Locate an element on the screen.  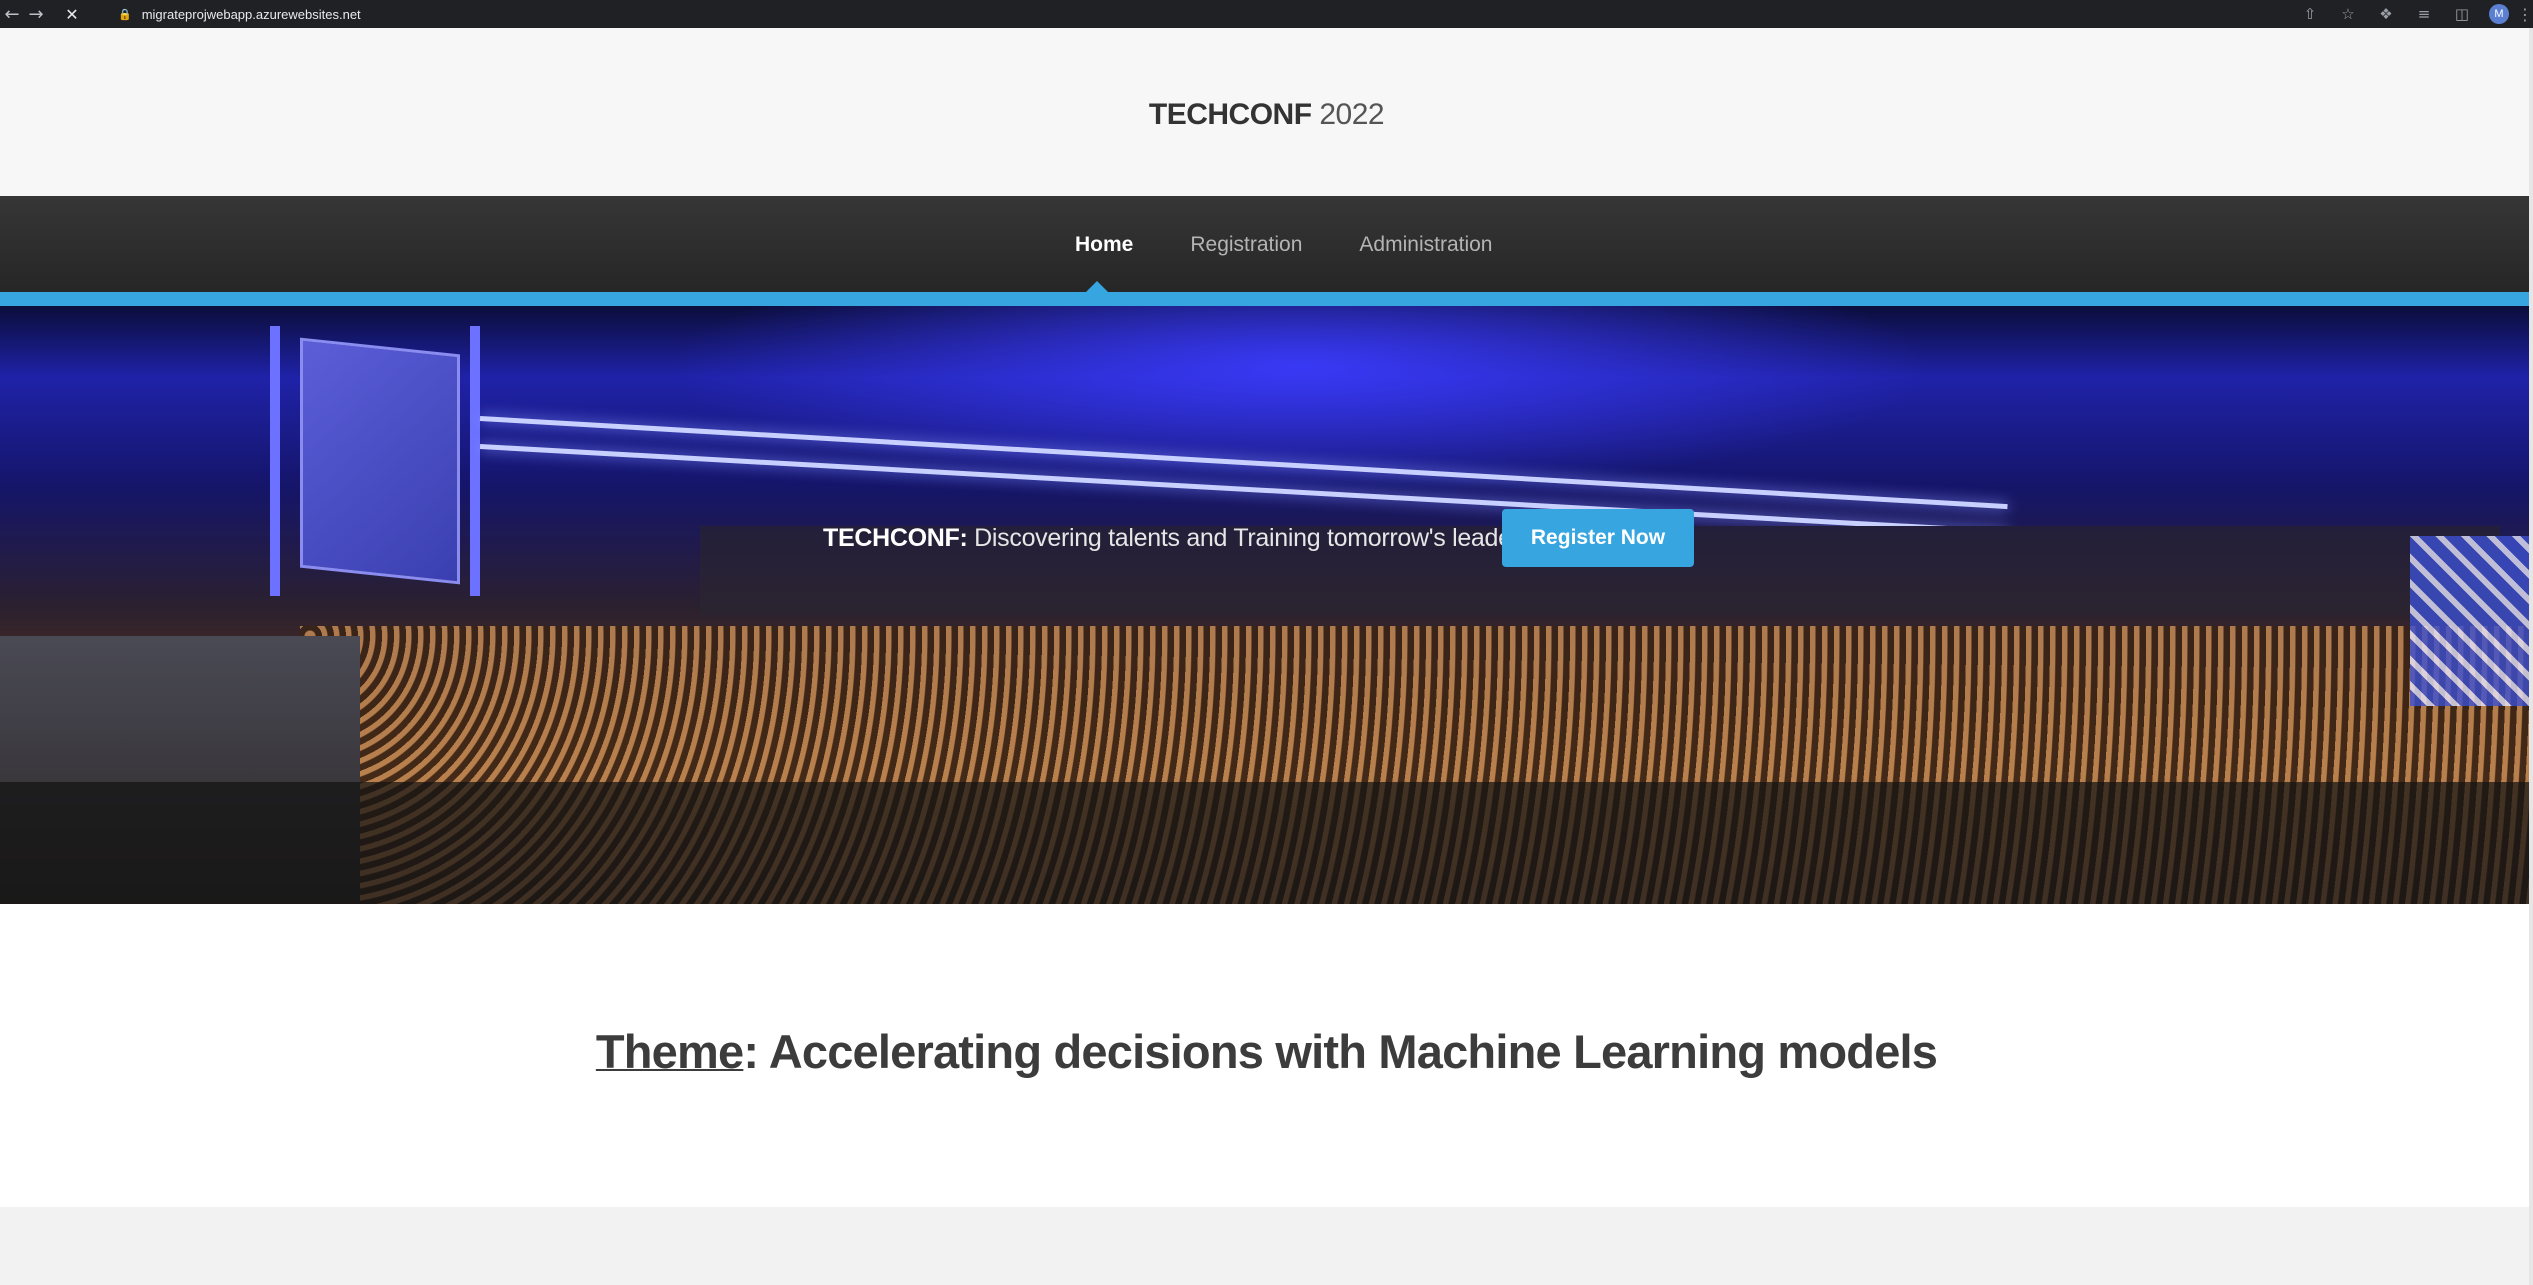
address-bar: 🔒 migrateprojwebapp.azurewebsites.net is located at coordinates (1202, 14).